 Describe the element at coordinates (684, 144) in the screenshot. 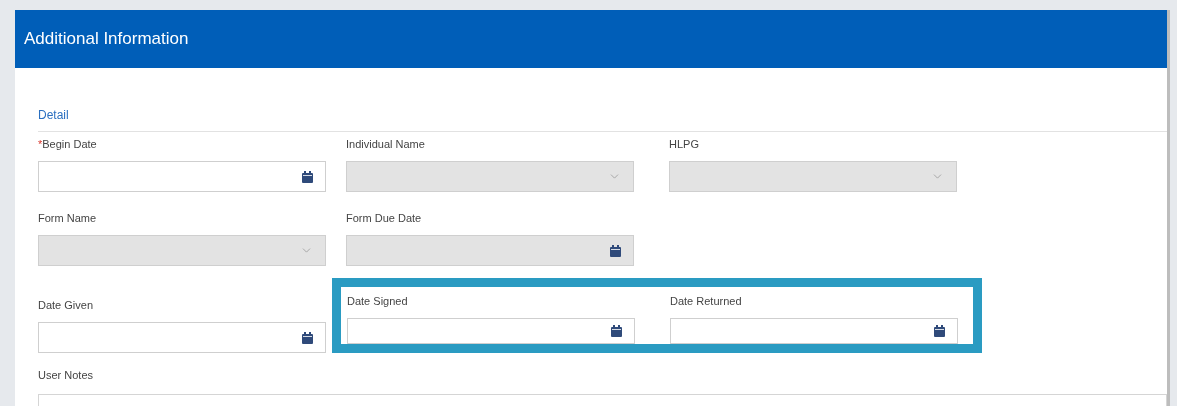

I see `field-label: HLPG` at that location.